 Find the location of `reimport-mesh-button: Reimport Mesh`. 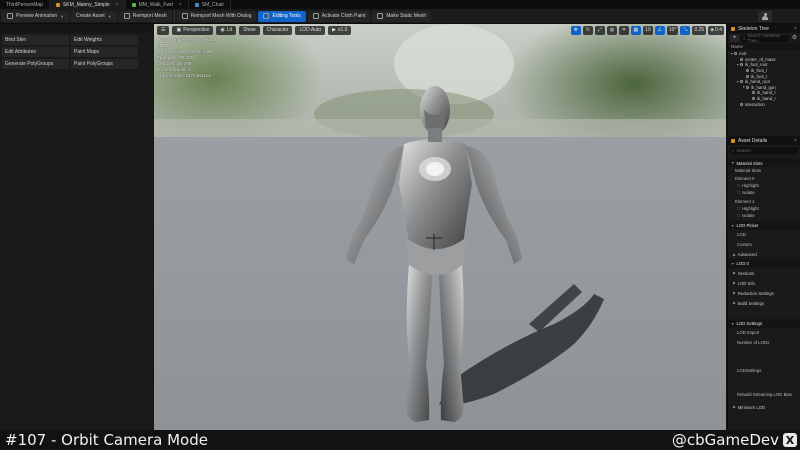

reimport-mesh-button: Reimport Mesh is located at coordinates (145, 16).